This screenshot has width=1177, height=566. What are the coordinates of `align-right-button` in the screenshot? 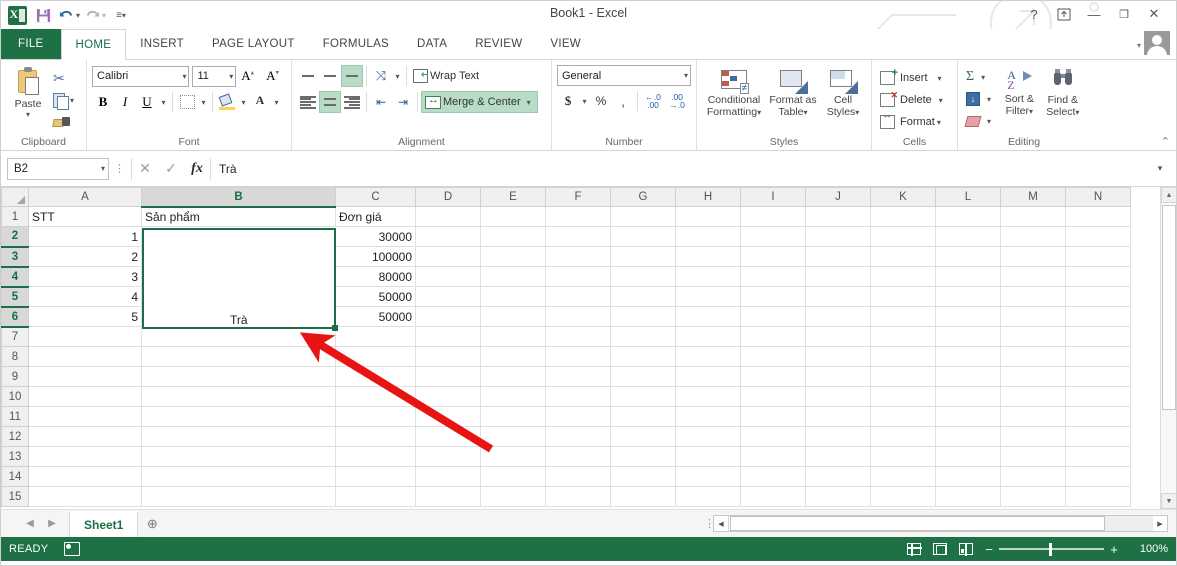 It's located at (352, 102).